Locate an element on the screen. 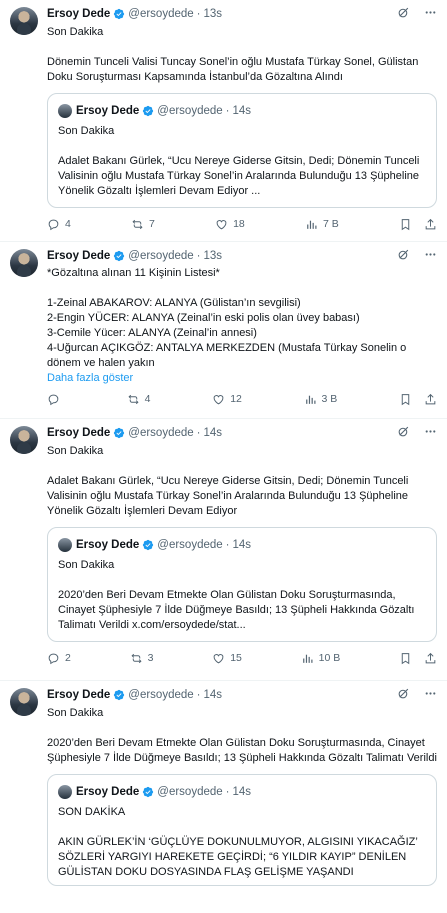  like-count: 12 is located at coordinates (236, 399).